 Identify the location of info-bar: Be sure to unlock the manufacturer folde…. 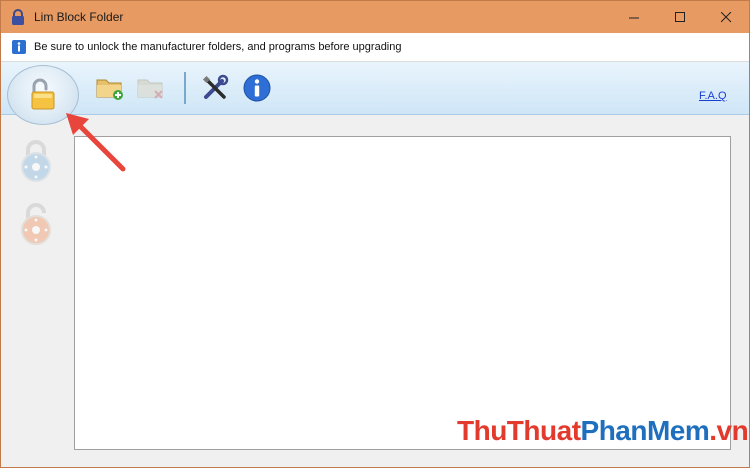
(375, 47).